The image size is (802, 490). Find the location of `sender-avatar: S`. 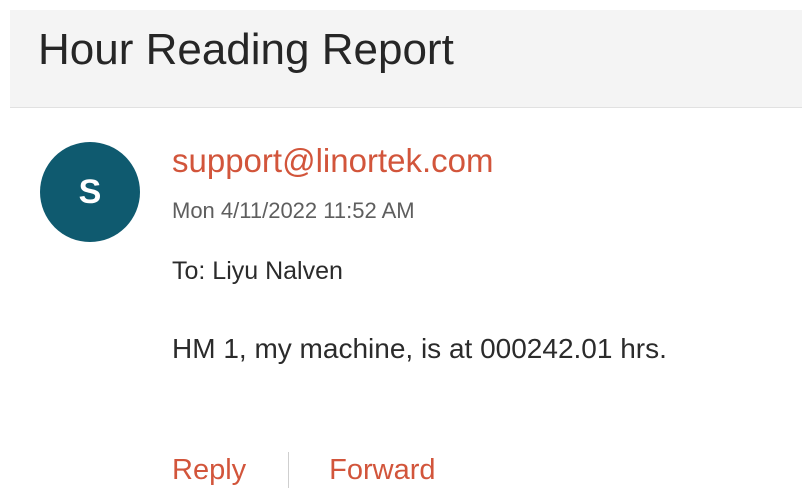

sender-avatar: S is located at coordinates (90, 192).